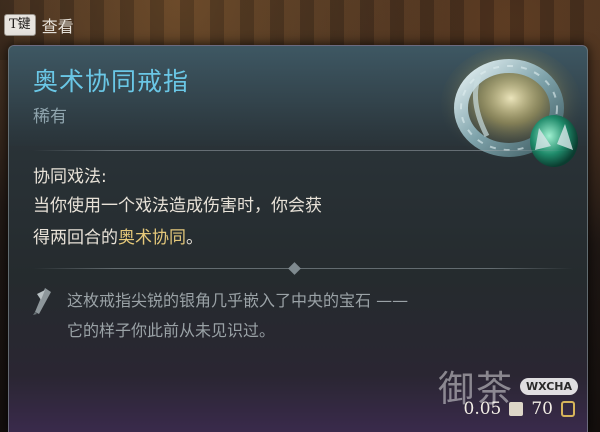  I want to click on effect-line-2: 得两回合的奥术协同。, so click(243, 238).